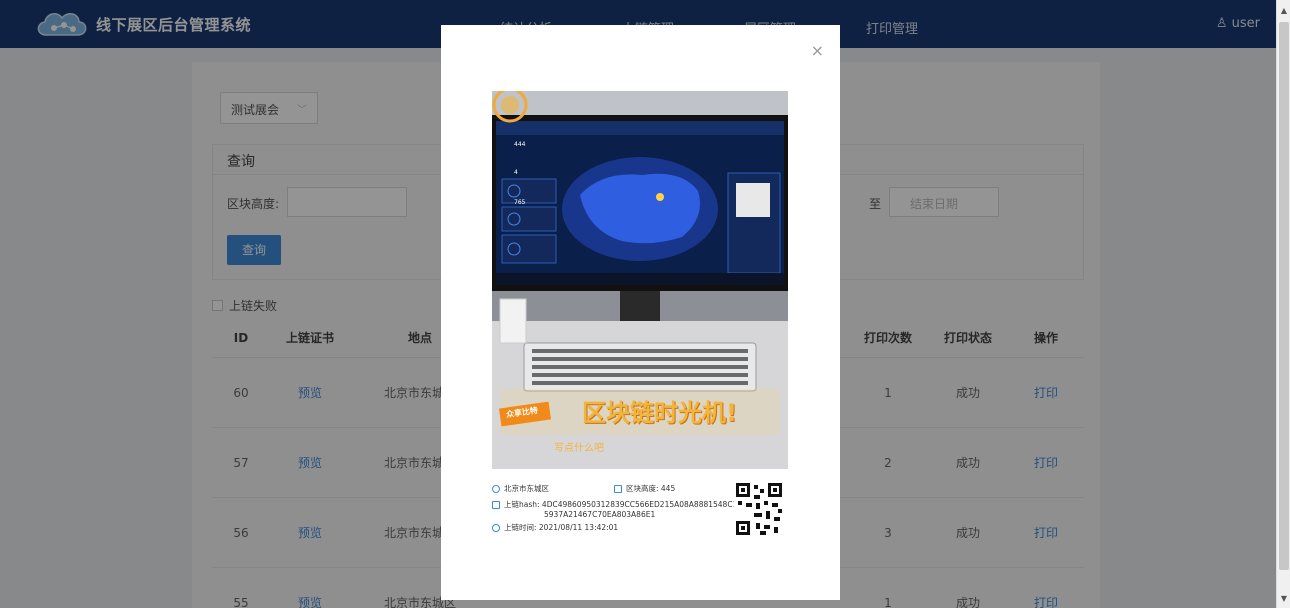 This screenshot has width=1290, height=608. I want to click on certificate-photo: 444 4 765 区块链时光机! 众享比特 写点什么吧, so click(640, 280).